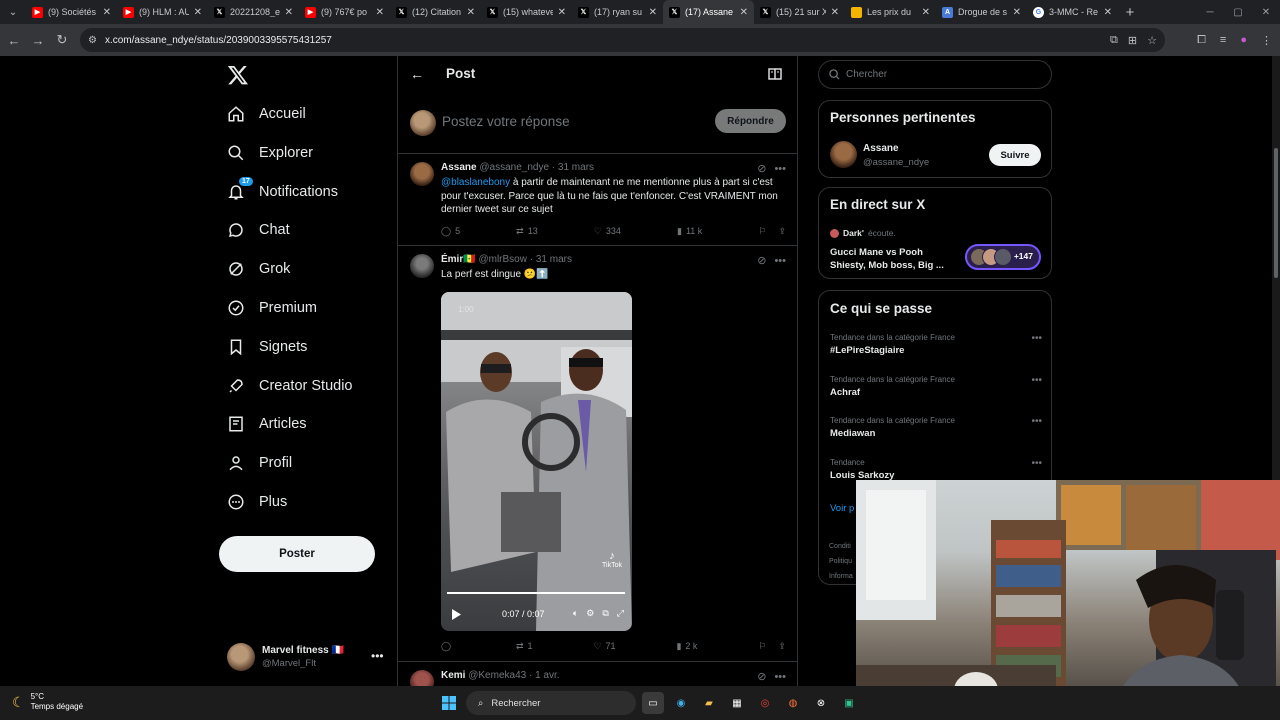 This screenshot has height=720, width=1280. I want to click on footer-link: Informa, so click(841, 576).